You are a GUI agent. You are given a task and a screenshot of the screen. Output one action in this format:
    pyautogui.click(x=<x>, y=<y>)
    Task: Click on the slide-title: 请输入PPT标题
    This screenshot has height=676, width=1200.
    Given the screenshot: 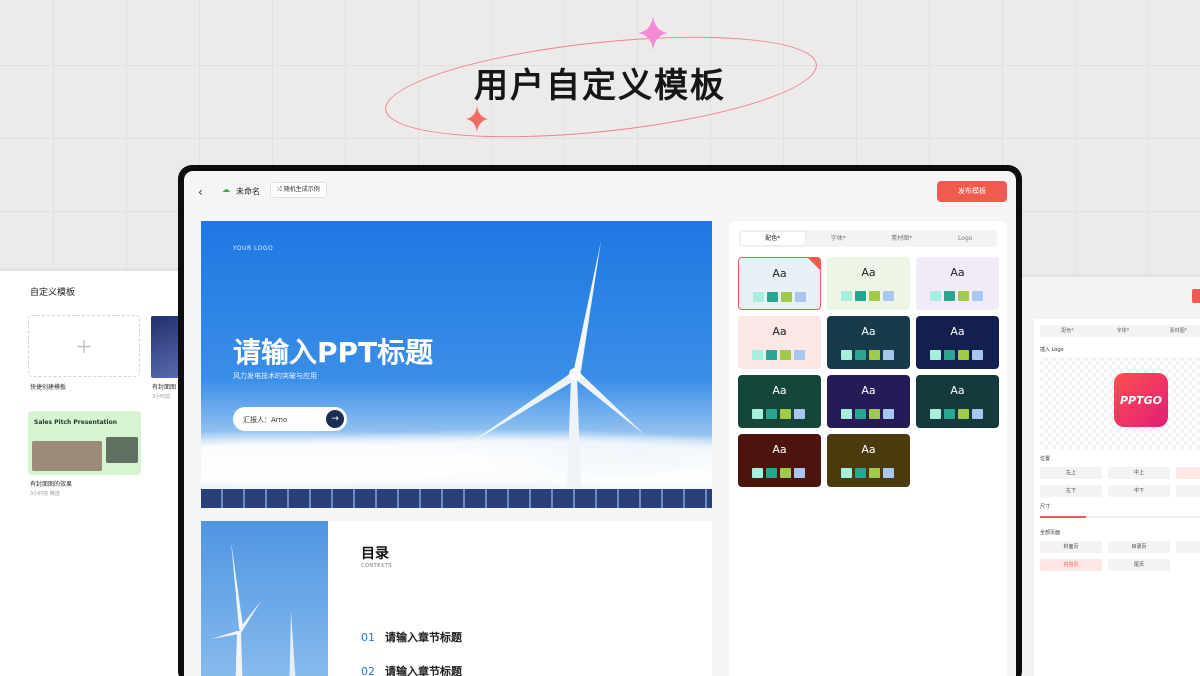 What is the action you would take?
    pyautogui.click(x=333, y=351)
    